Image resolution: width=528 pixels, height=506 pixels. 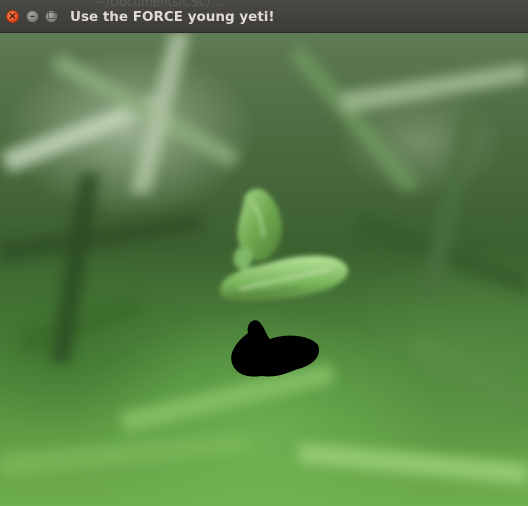 I want to click on minimize-icon: –, so click(x=32, y=16).